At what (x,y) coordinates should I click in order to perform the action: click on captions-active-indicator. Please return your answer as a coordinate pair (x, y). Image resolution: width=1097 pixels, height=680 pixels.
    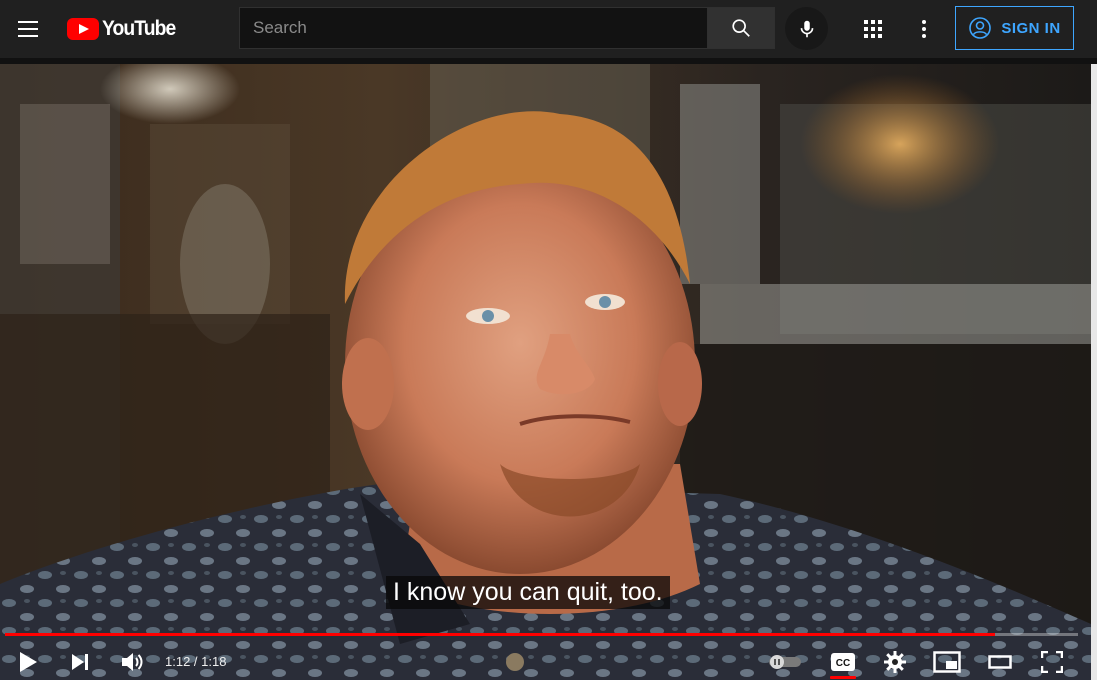
    Looking at the image, I should click on (843, 677).